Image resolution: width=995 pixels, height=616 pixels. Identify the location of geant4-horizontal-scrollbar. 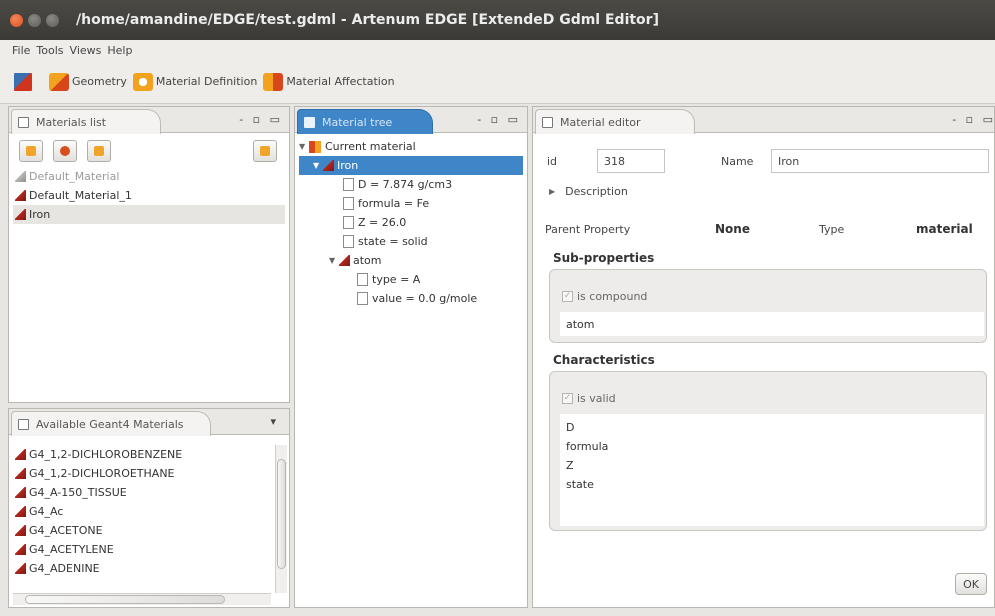
(142, 599).